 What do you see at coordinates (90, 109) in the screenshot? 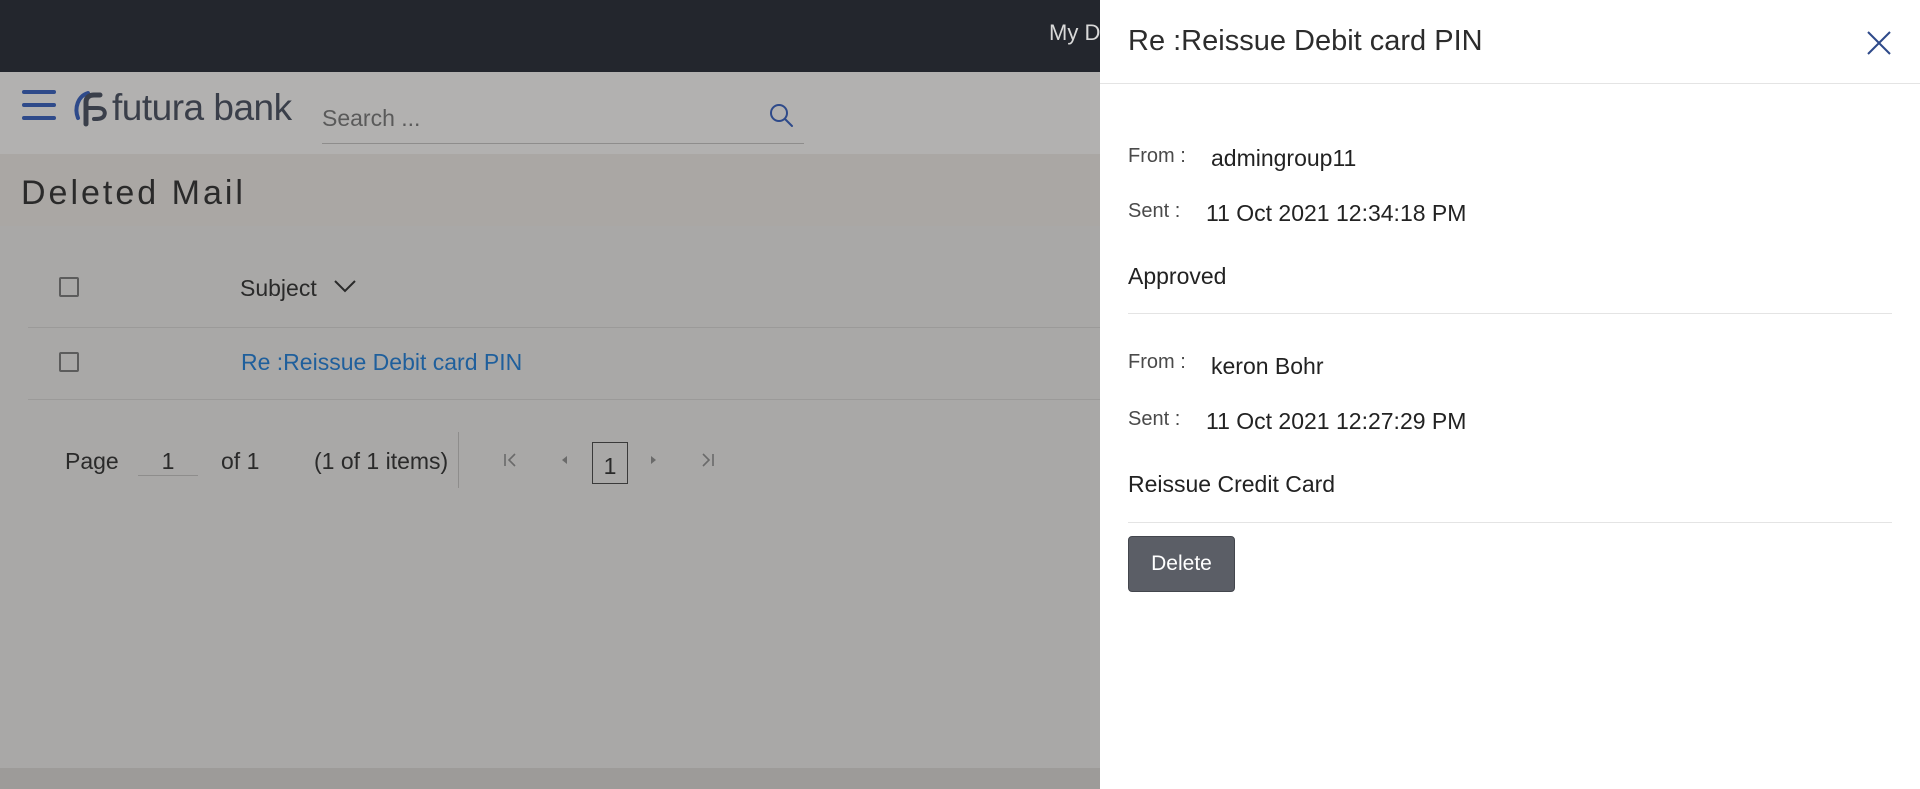
I see `futura-logo-icon` at bounding box center [90, 109].